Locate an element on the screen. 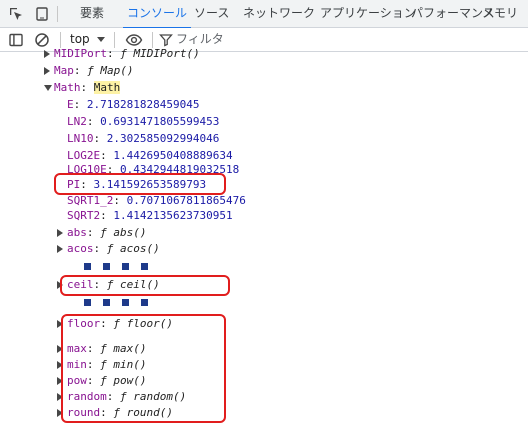 The height and width of the screenshot is (429, 528). tab-application: アプリケーション is located at coordinates (368, 14).